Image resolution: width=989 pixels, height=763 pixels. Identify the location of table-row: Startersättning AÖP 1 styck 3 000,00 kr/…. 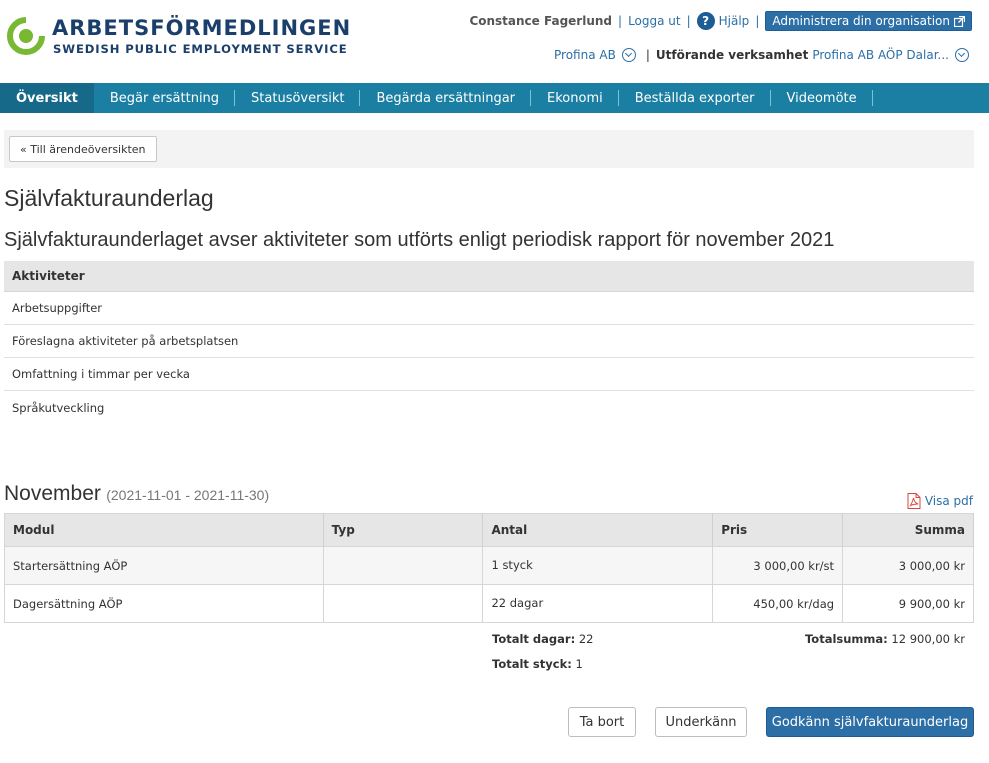
(489, 565).